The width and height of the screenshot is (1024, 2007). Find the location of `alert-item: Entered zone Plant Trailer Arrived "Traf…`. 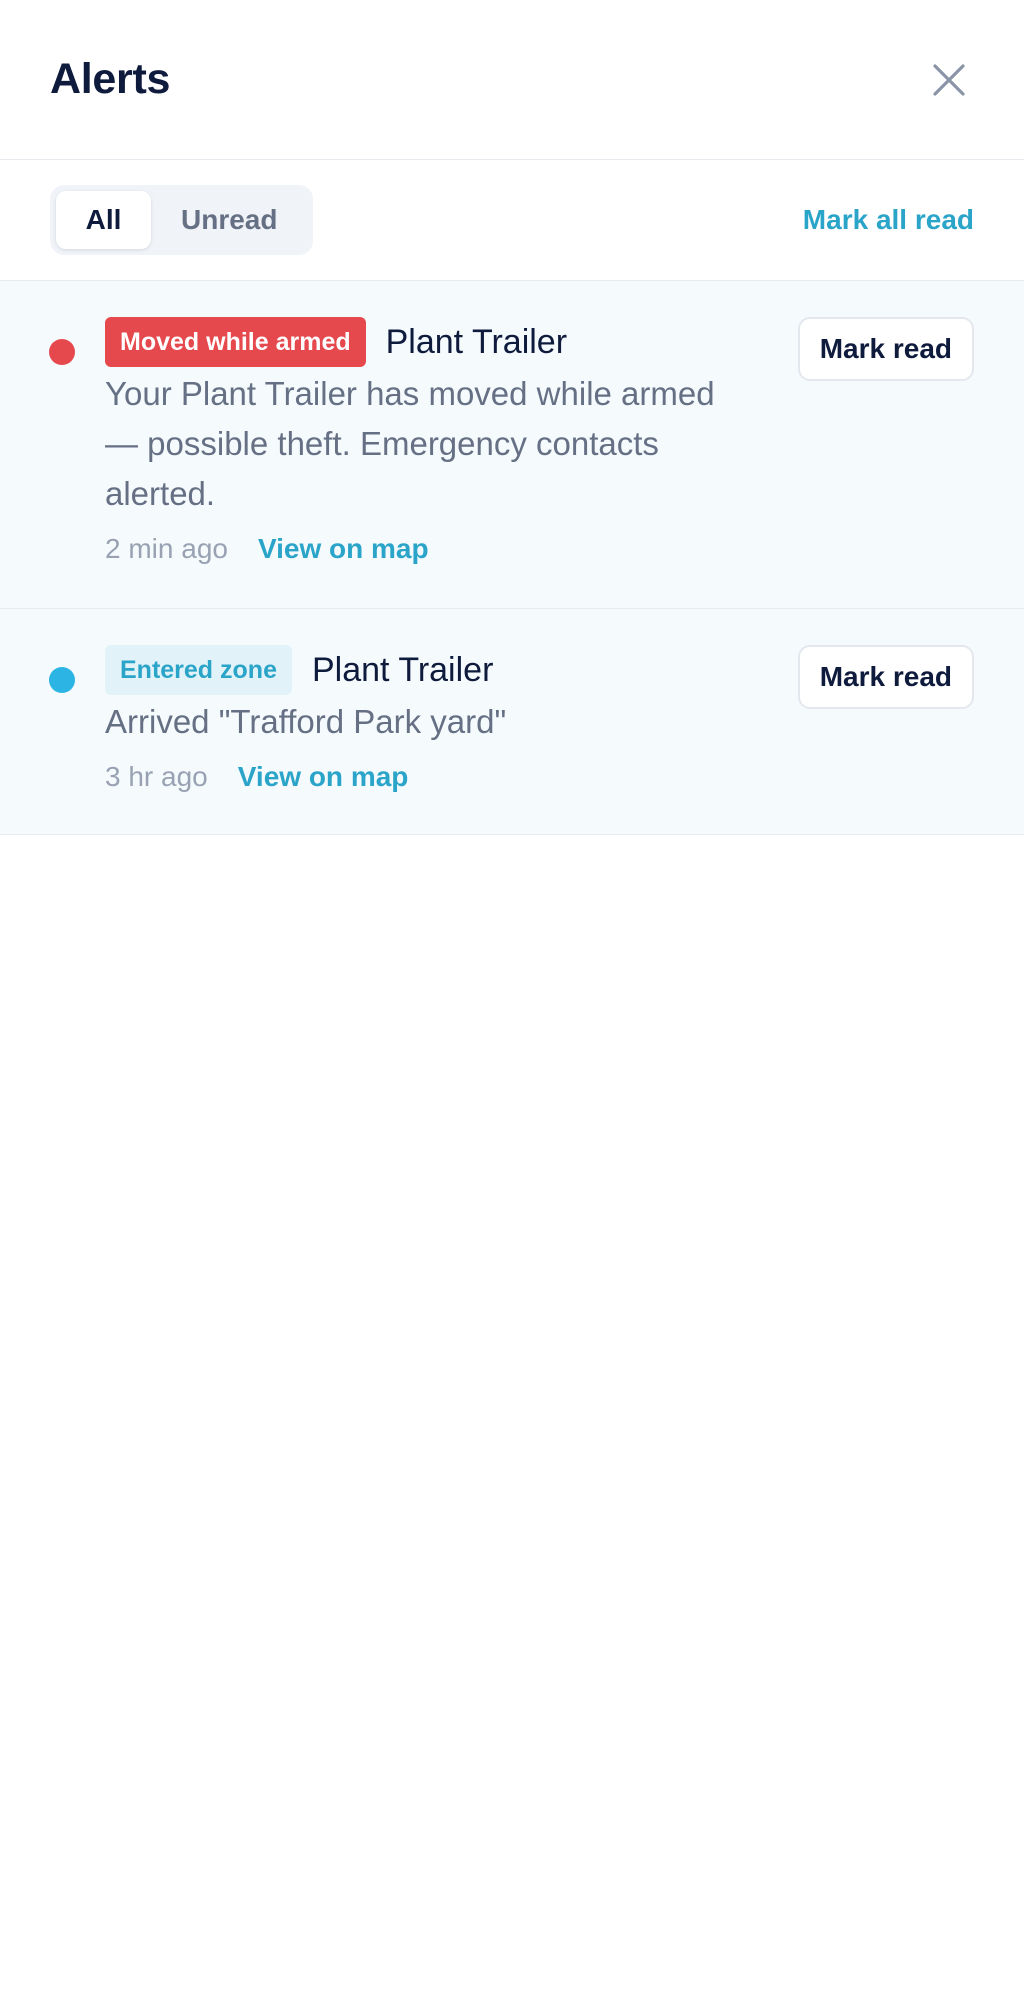

alert-item: Entered zone Plant Trailer Arrived "Traf… is located at coordinates (512, 722).